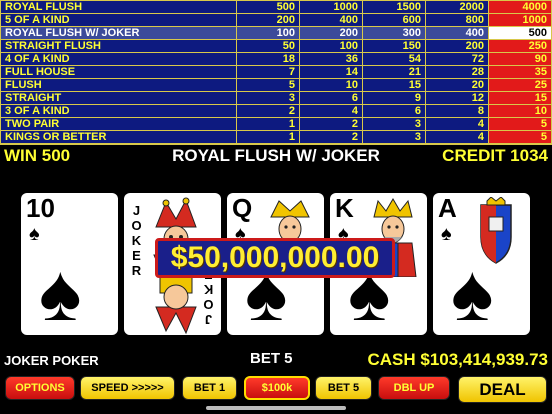 Image resolution: width=552 pixels, height=414 pixels. Describe the element at coordinates (457, 20) in the screenshot. I see `payout-cell: 800` at that location.